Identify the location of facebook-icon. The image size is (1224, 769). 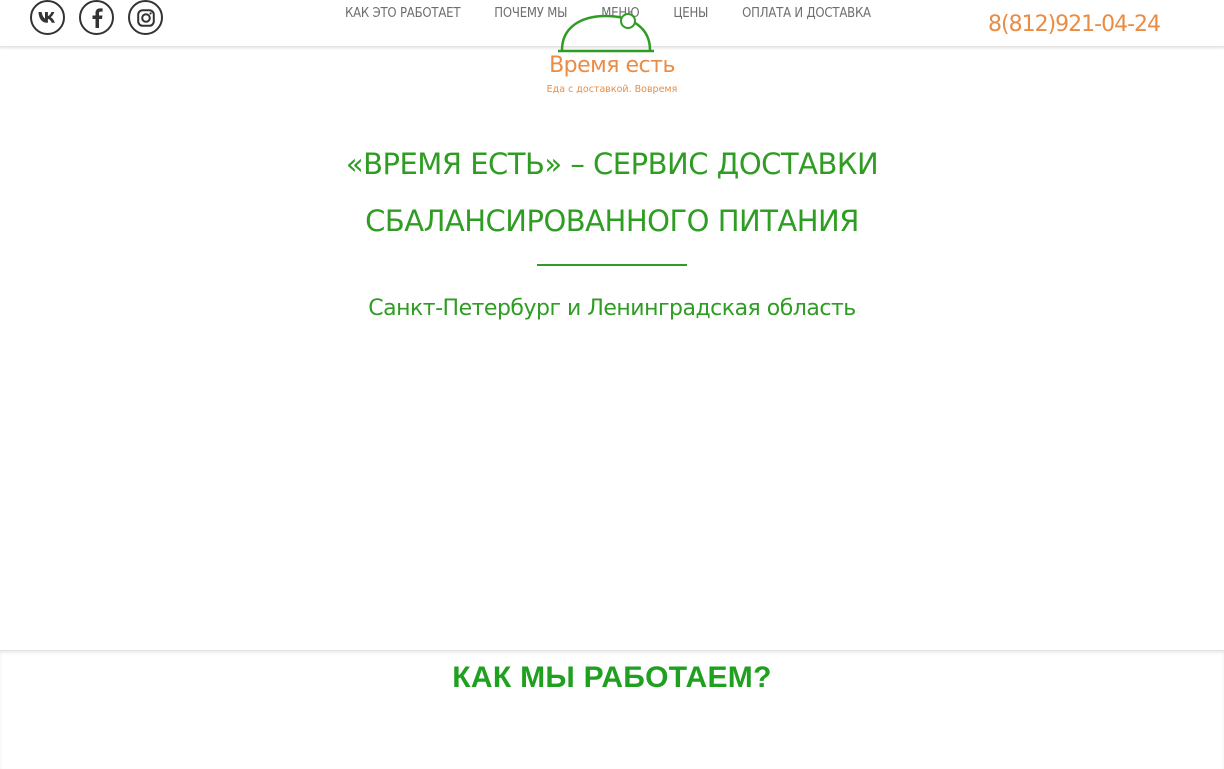
(97, 17).